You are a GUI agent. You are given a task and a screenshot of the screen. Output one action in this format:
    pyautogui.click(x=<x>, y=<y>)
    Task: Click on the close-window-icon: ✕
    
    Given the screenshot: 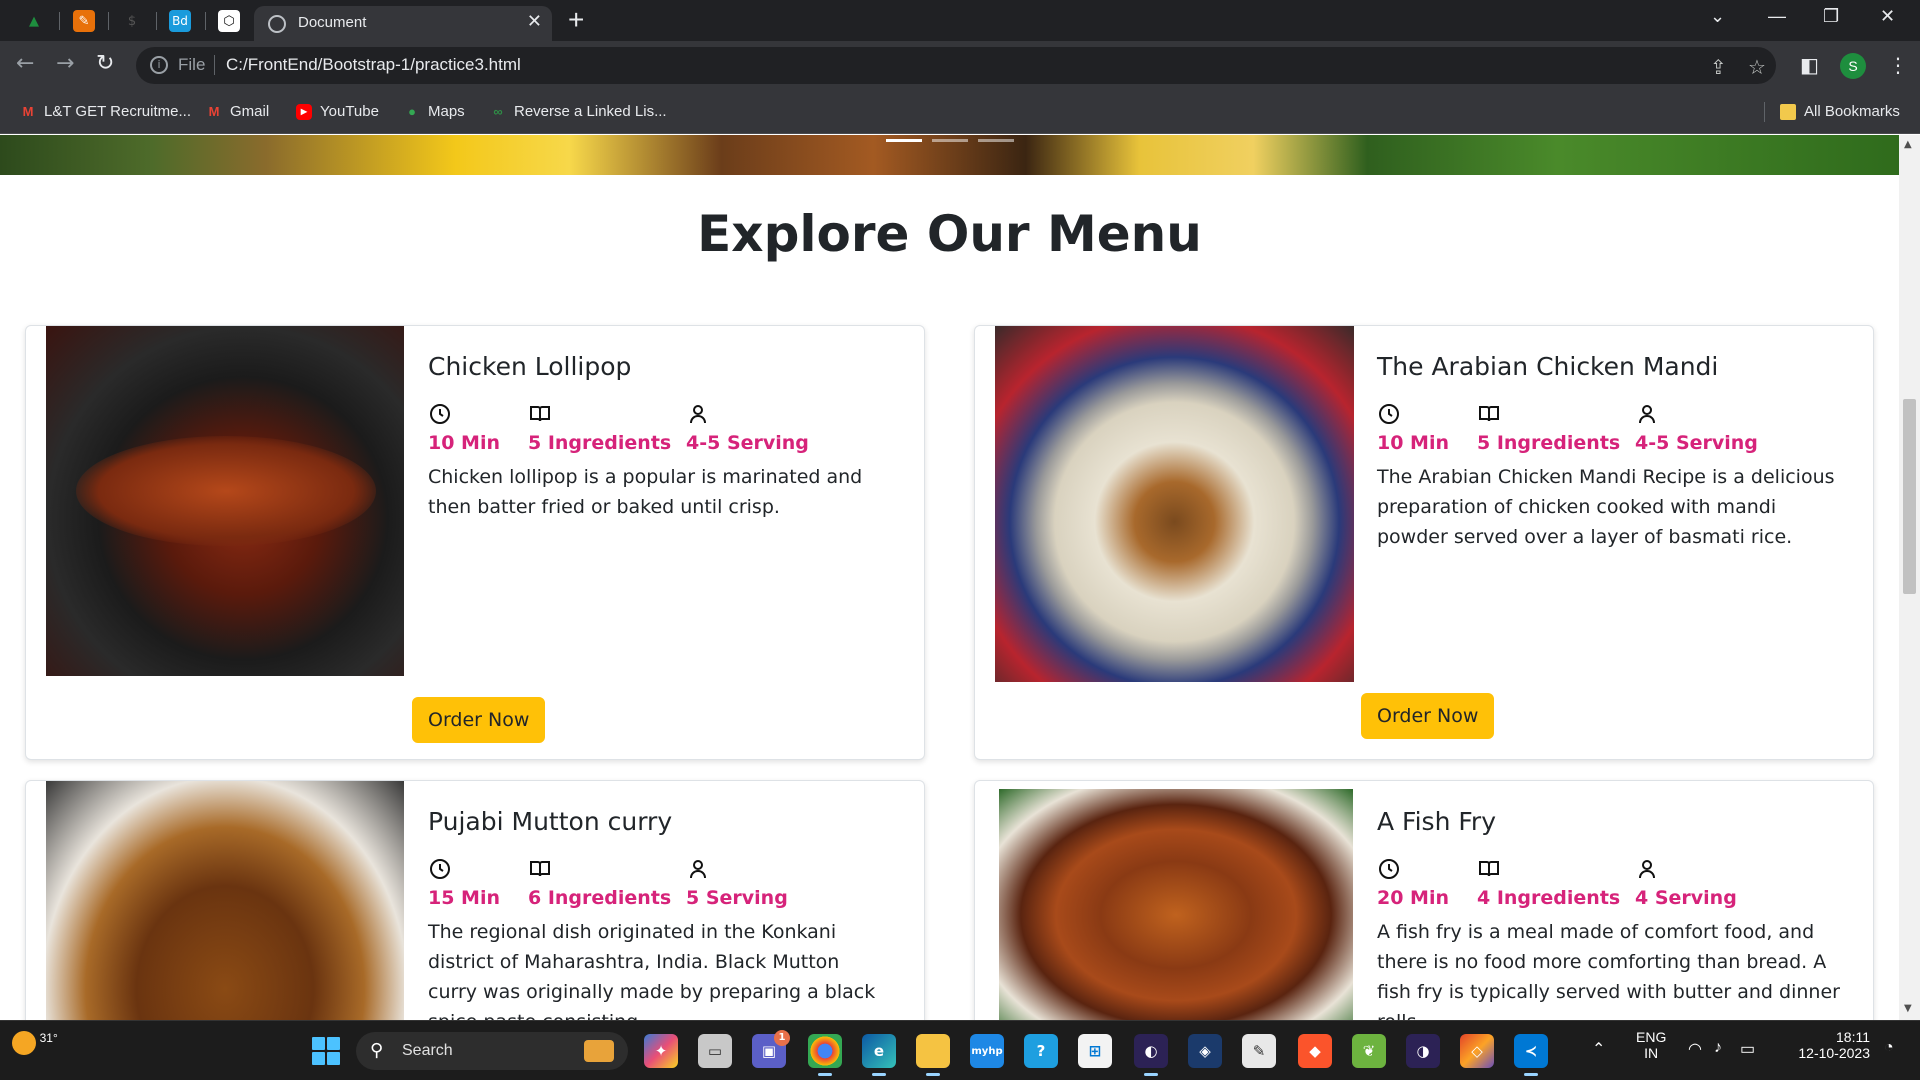 What is the action you would take?
    pyautogui.click(x=1887, y=16)
    